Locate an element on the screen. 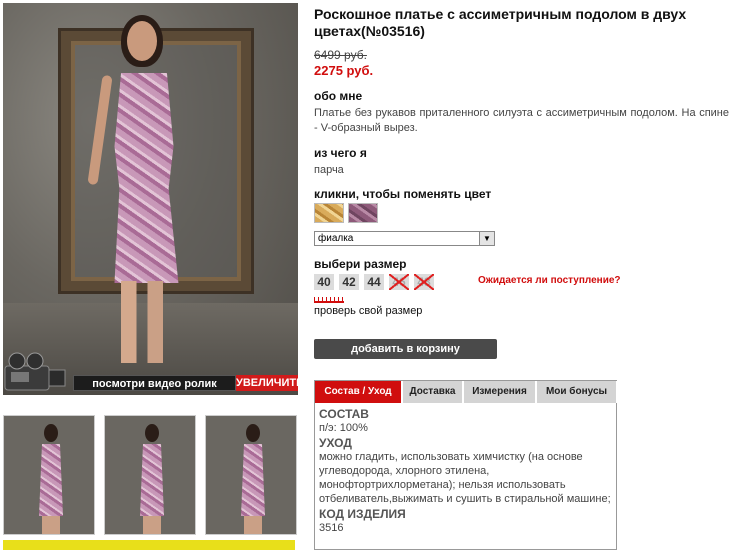 Image resolution: width=733 pixels, height=550 pixels. color-swatch-violet is located at coordinates (363, 213).